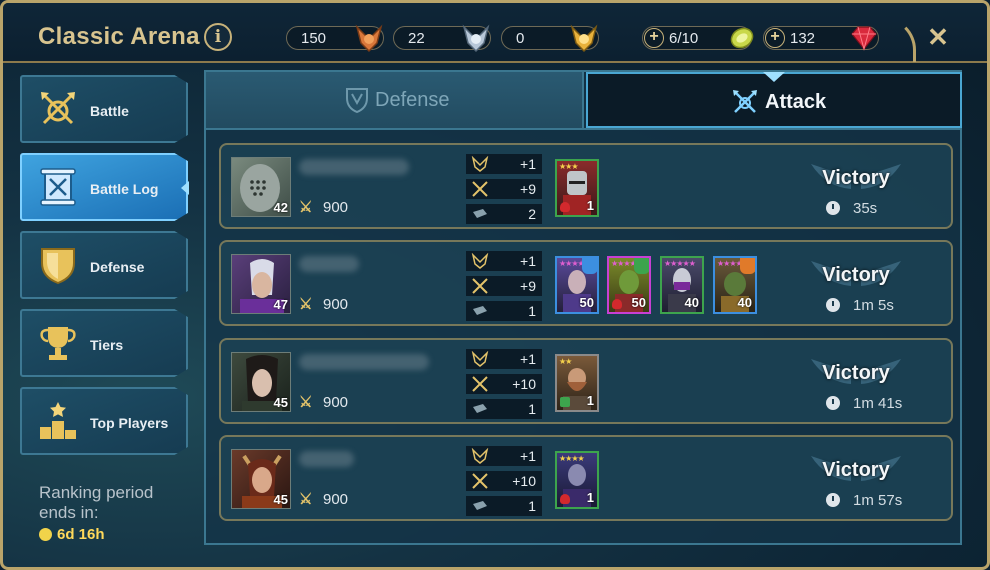  I want to click on sidebar-item-battle-log: Battle Log, so click(104, 187).